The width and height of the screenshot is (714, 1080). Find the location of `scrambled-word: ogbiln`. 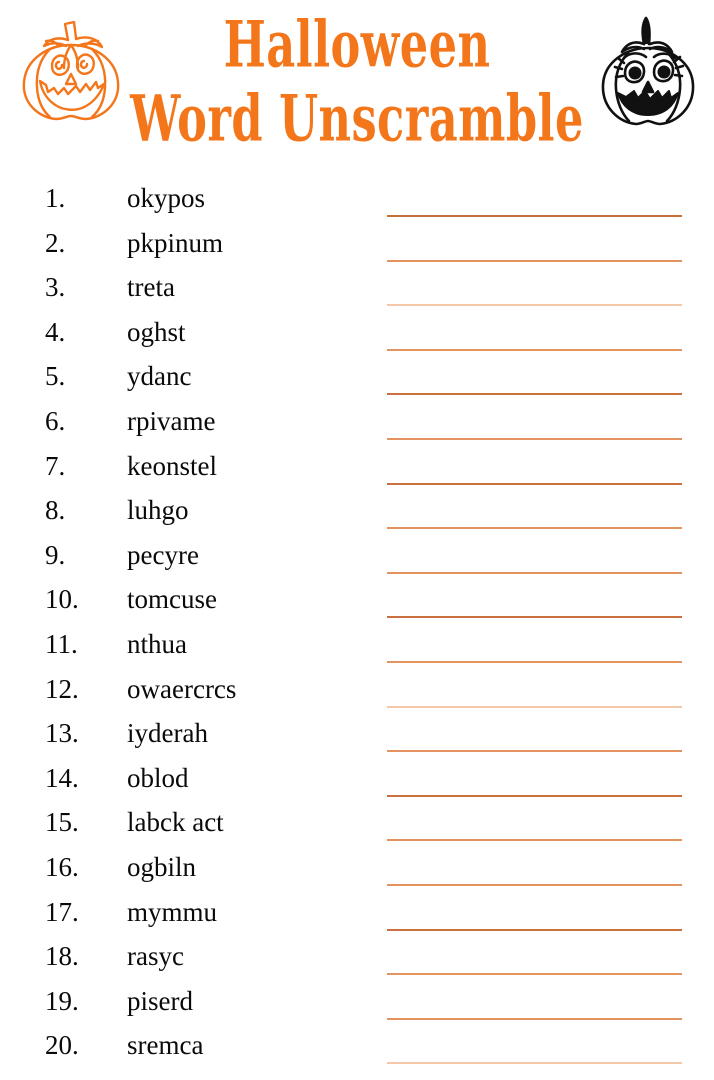

scrambled-word: ogbiln is located at coordinates (162, 866).